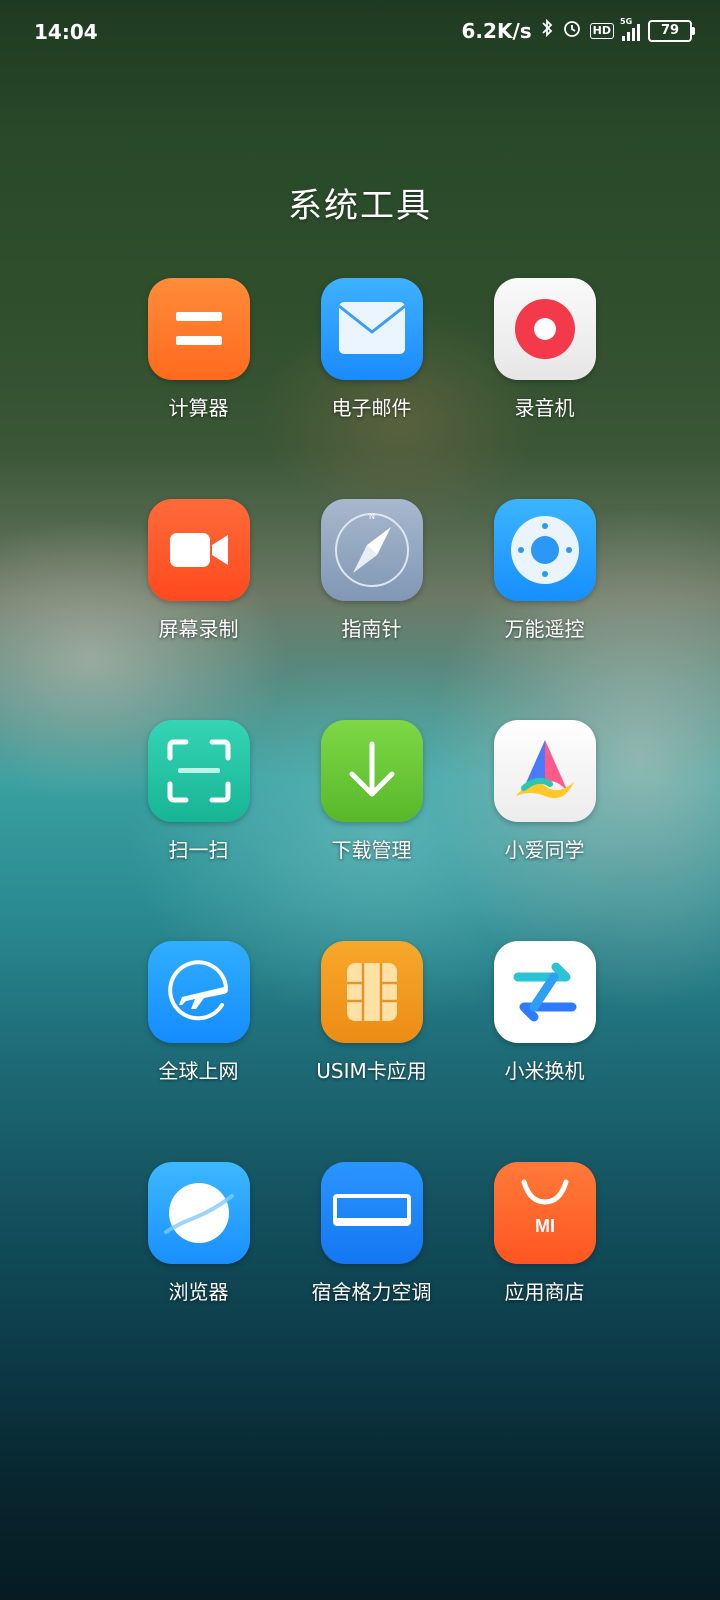 This screenshot has height=1600, width=720. What do you see at coordinates (66, 32) in the screenshot?
I see `status-time: 14:04` at bounding box center [66, 32].